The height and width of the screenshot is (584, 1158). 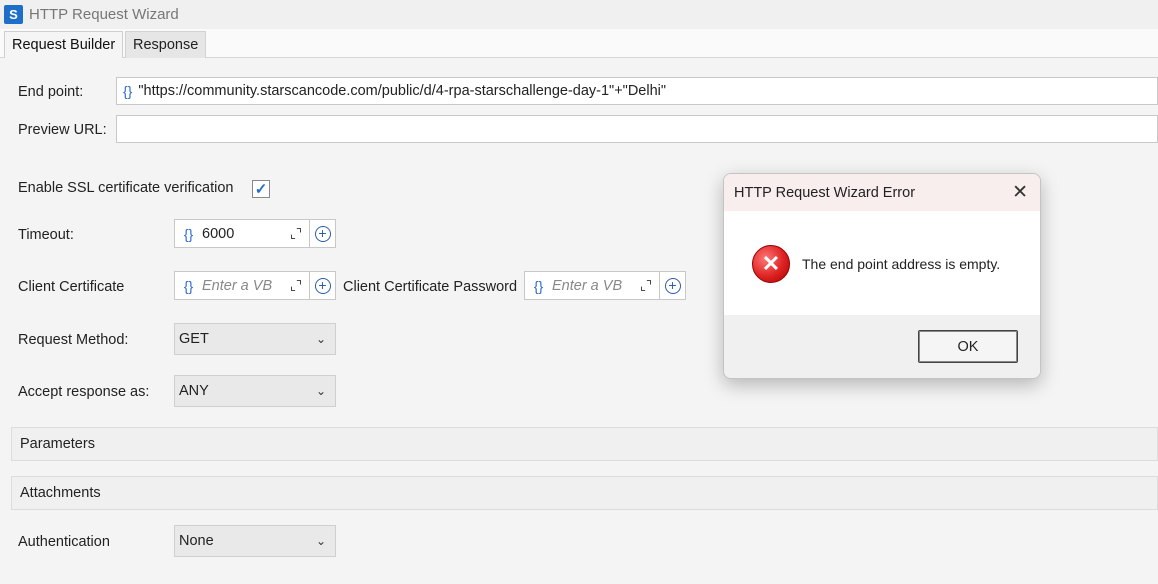 What do you see at coordinates (255, 339) in the screenshot?
I see `request-method-select: GET ⌄` at bounding box center [255, 339].